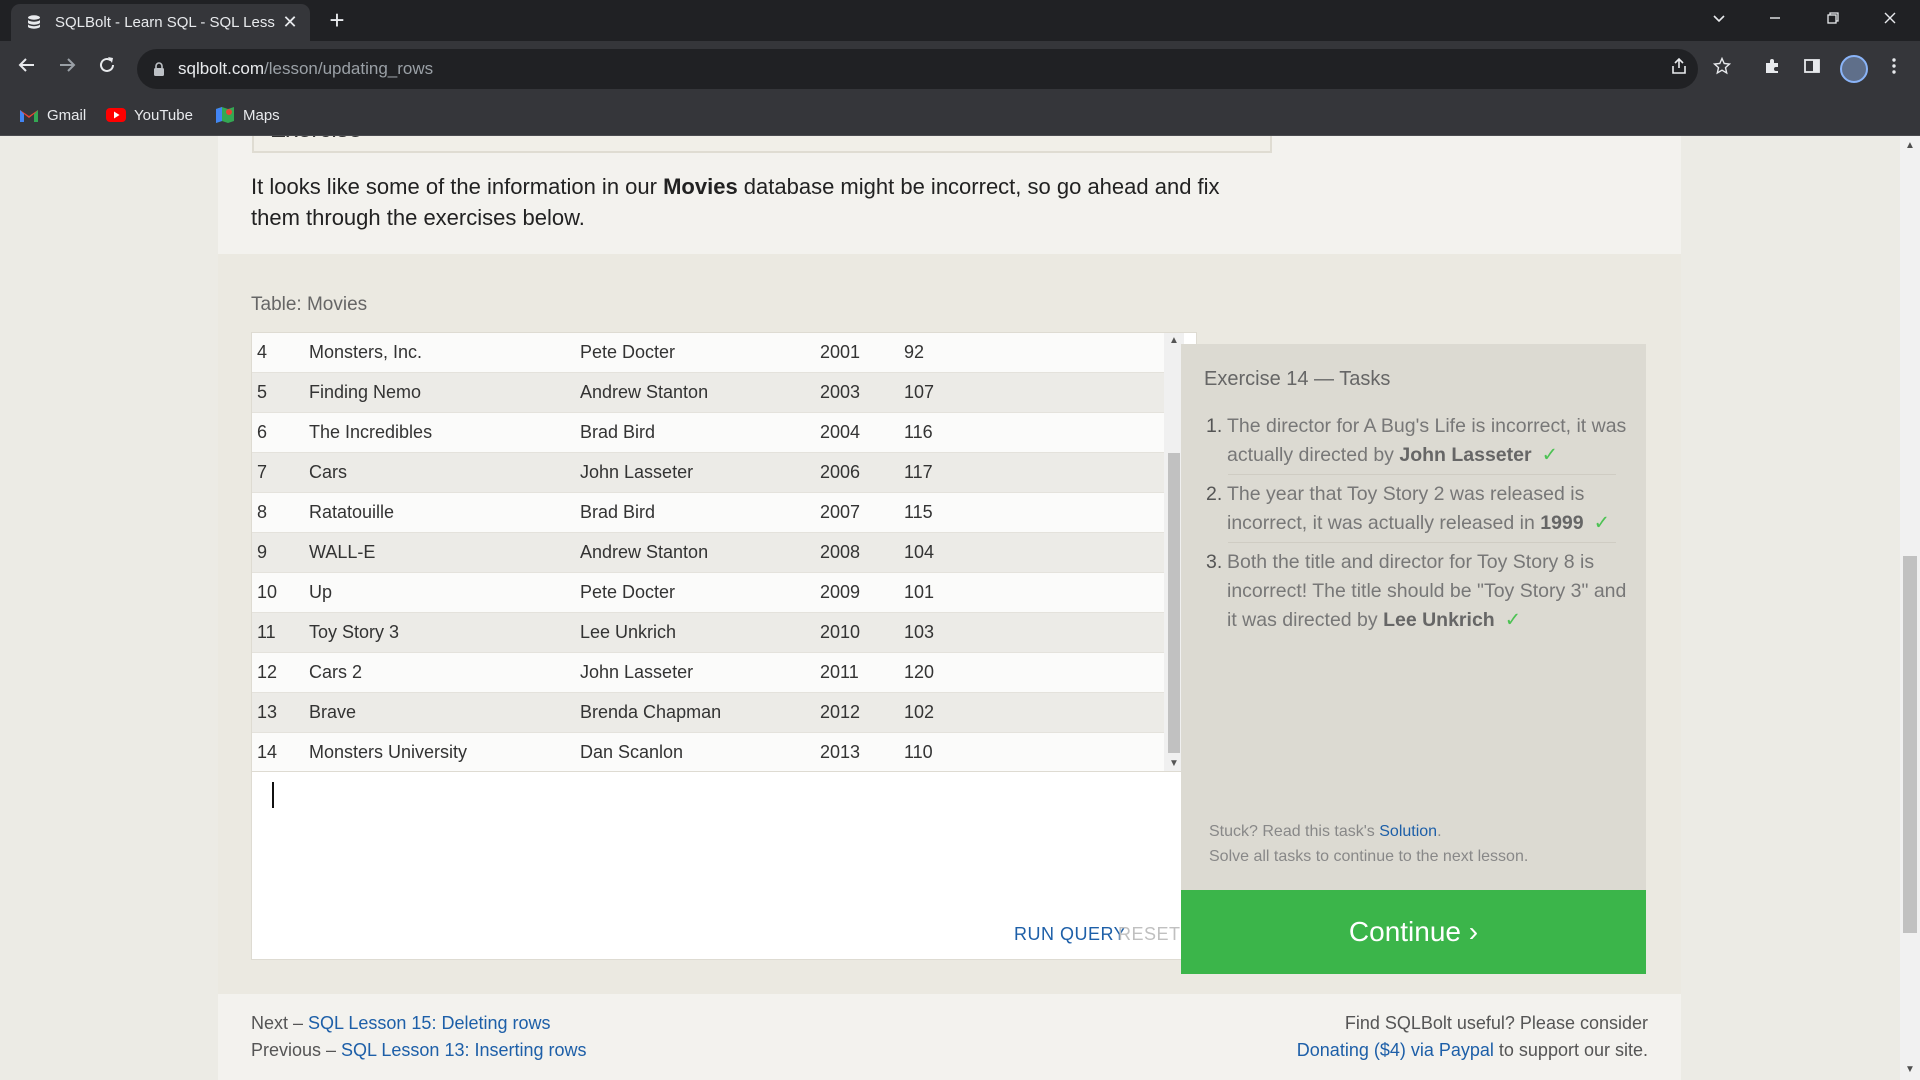  I want to click on bookmark-star-icon, so click(1722, 68).